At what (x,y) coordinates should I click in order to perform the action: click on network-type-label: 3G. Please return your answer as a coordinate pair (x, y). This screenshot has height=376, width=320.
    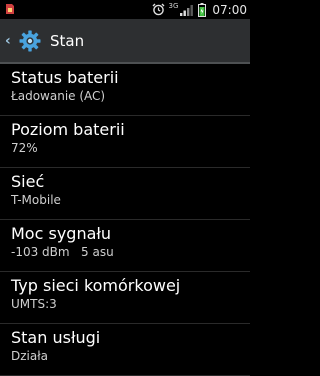
    Looking at the image, I should click on (173, 6).